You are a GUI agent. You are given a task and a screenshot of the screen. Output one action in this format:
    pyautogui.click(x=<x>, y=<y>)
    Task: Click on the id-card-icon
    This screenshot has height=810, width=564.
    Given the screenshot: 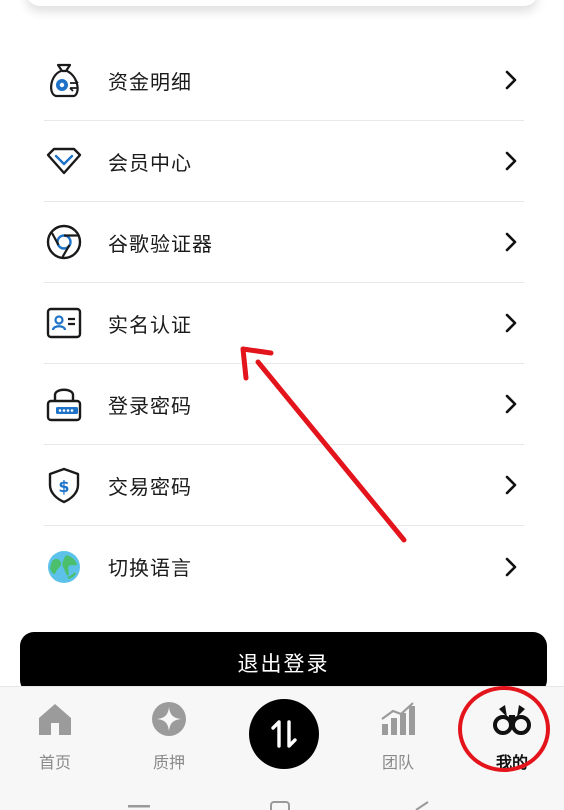 What is the action you would take?
    pyautogui.click(x=64, y=323)
    